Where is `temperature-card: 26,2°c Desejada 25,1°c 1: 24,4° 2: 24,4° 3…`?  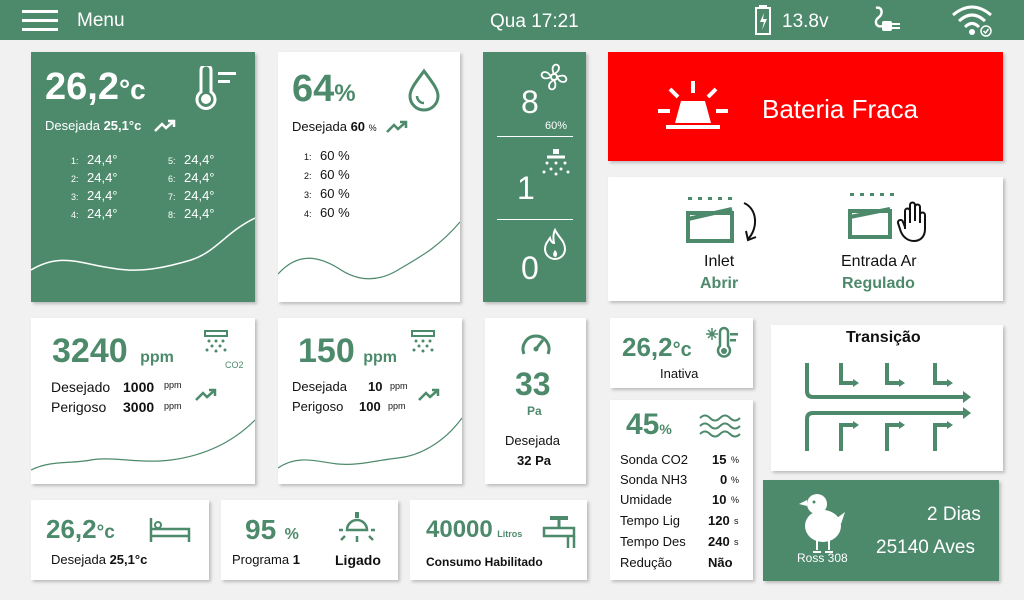 temperature-card: 26,2°c Desejada 25,1°c 1: 24,4° 2: 24,4° 3… is located at coordinates (143, 177).